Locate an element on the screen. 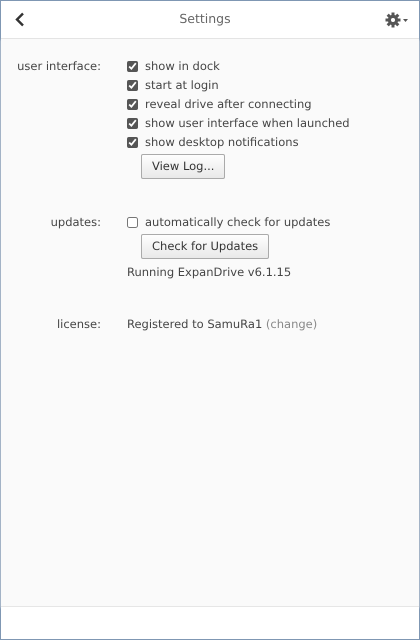 The width and height of the screenshot is (420, 640). section-label: user interface: is located at coordinates (58, 66).